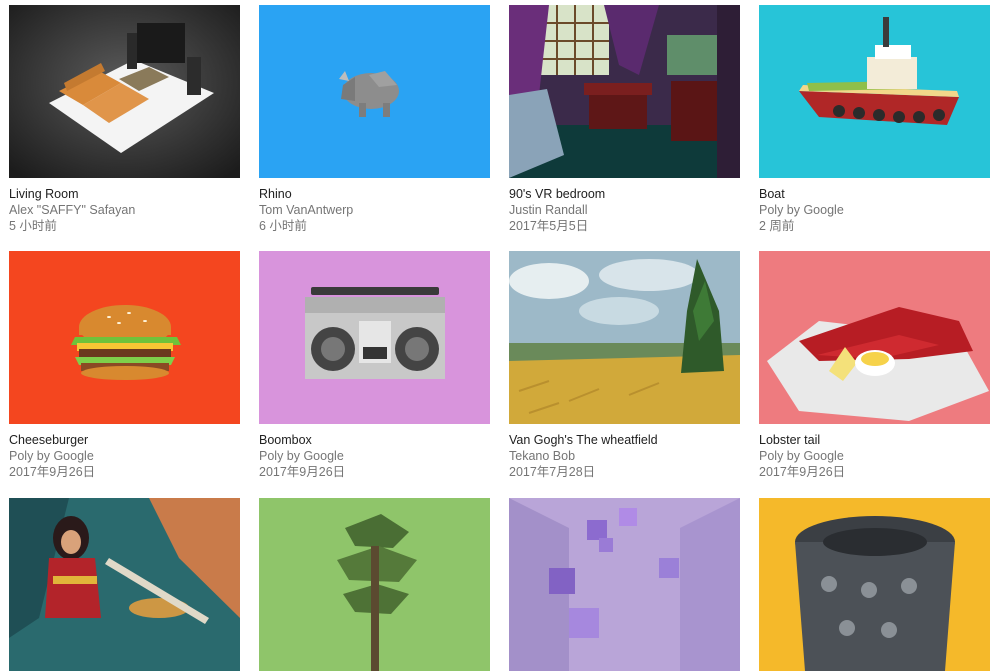 This screenshot has height=671, width=1000. Describe the element at coordinates (374, 440) in the screenshot. I see `model-title: Boombox` at that location.